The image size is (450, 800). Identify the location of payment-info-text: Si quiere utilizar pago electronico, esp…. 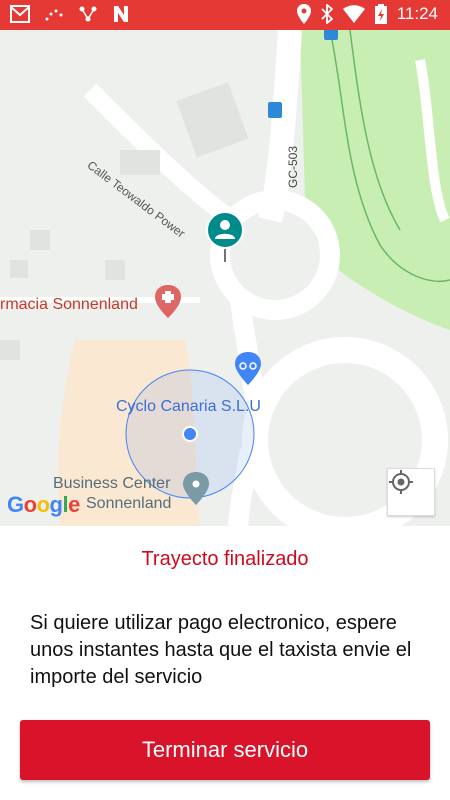
(221, 650).